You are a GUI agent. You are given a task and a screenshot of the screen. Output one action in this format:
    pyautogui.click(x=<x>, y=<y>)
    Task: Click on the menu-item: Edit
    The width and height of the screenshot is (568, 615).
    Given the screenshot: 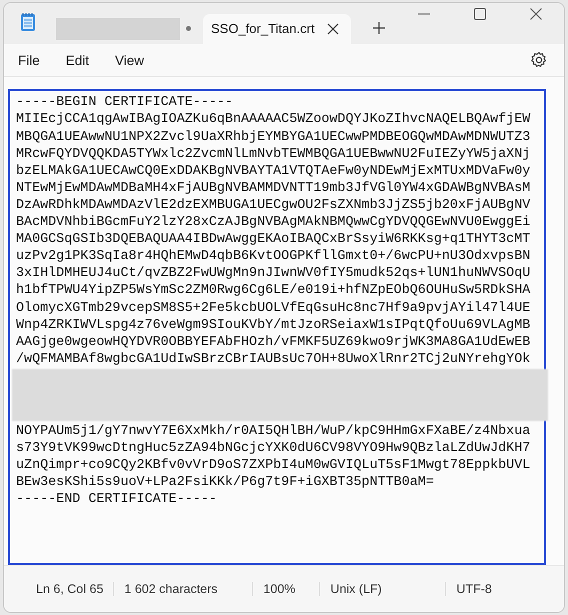 What is the action you would take?
    pyautogui.click(x=78, y=60)
    